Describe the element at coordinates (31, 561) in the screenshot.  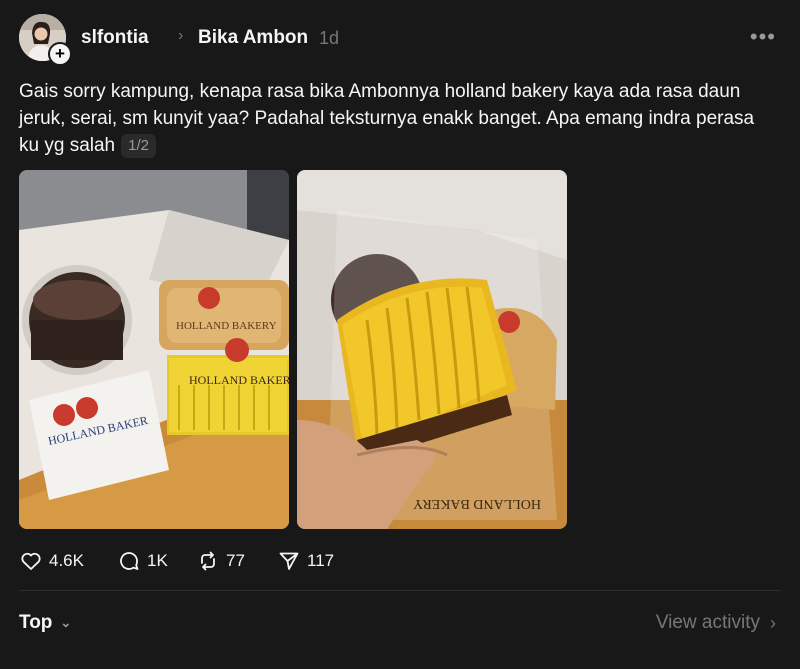
I see `heart-icon` at that location.